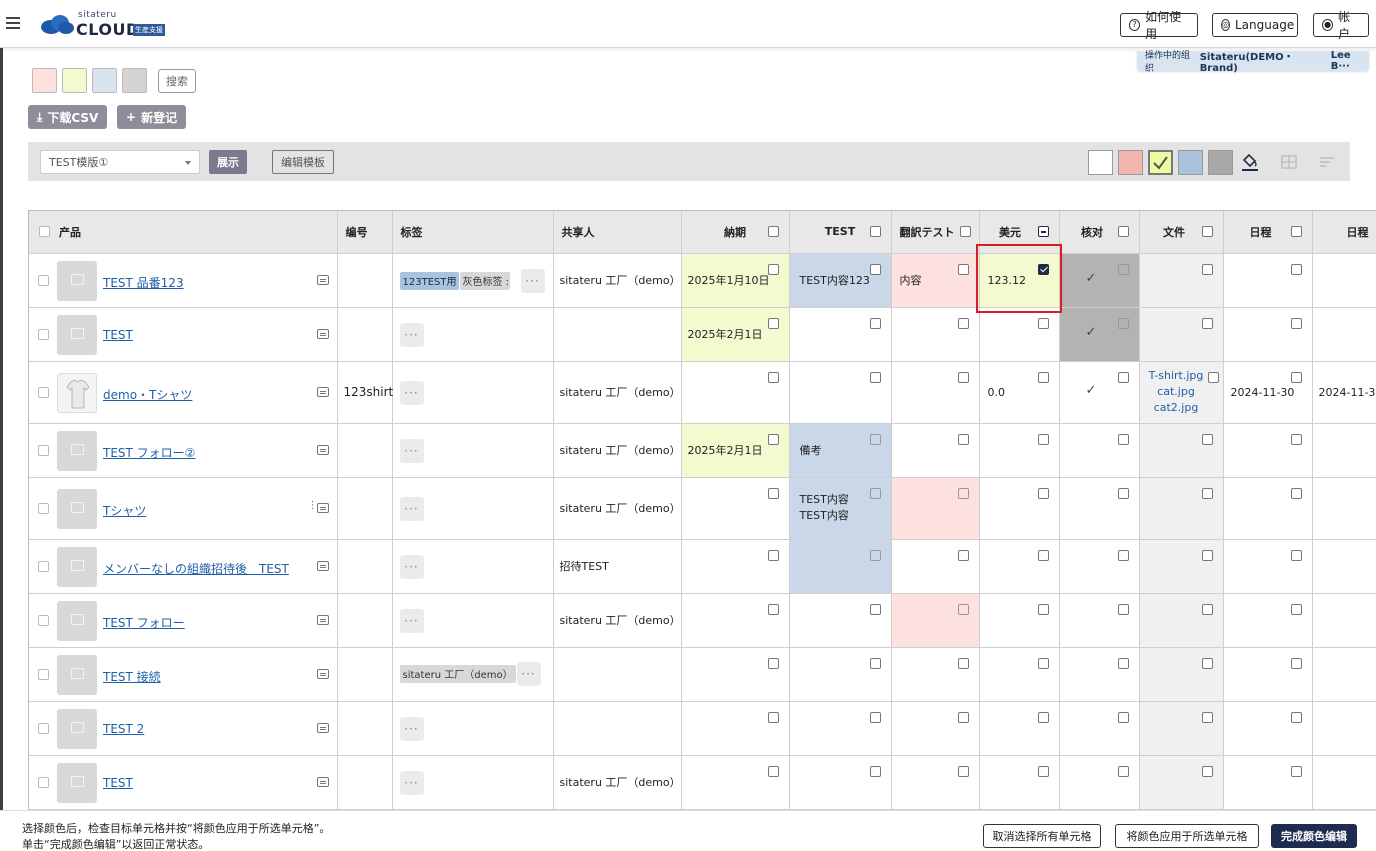 Image resolution: width=1376 pixels, height=851 pixels. What do you see at coordinates (617, 728) in the screenshot?
I see `sharer-cell` at bounding box center [617, 728].